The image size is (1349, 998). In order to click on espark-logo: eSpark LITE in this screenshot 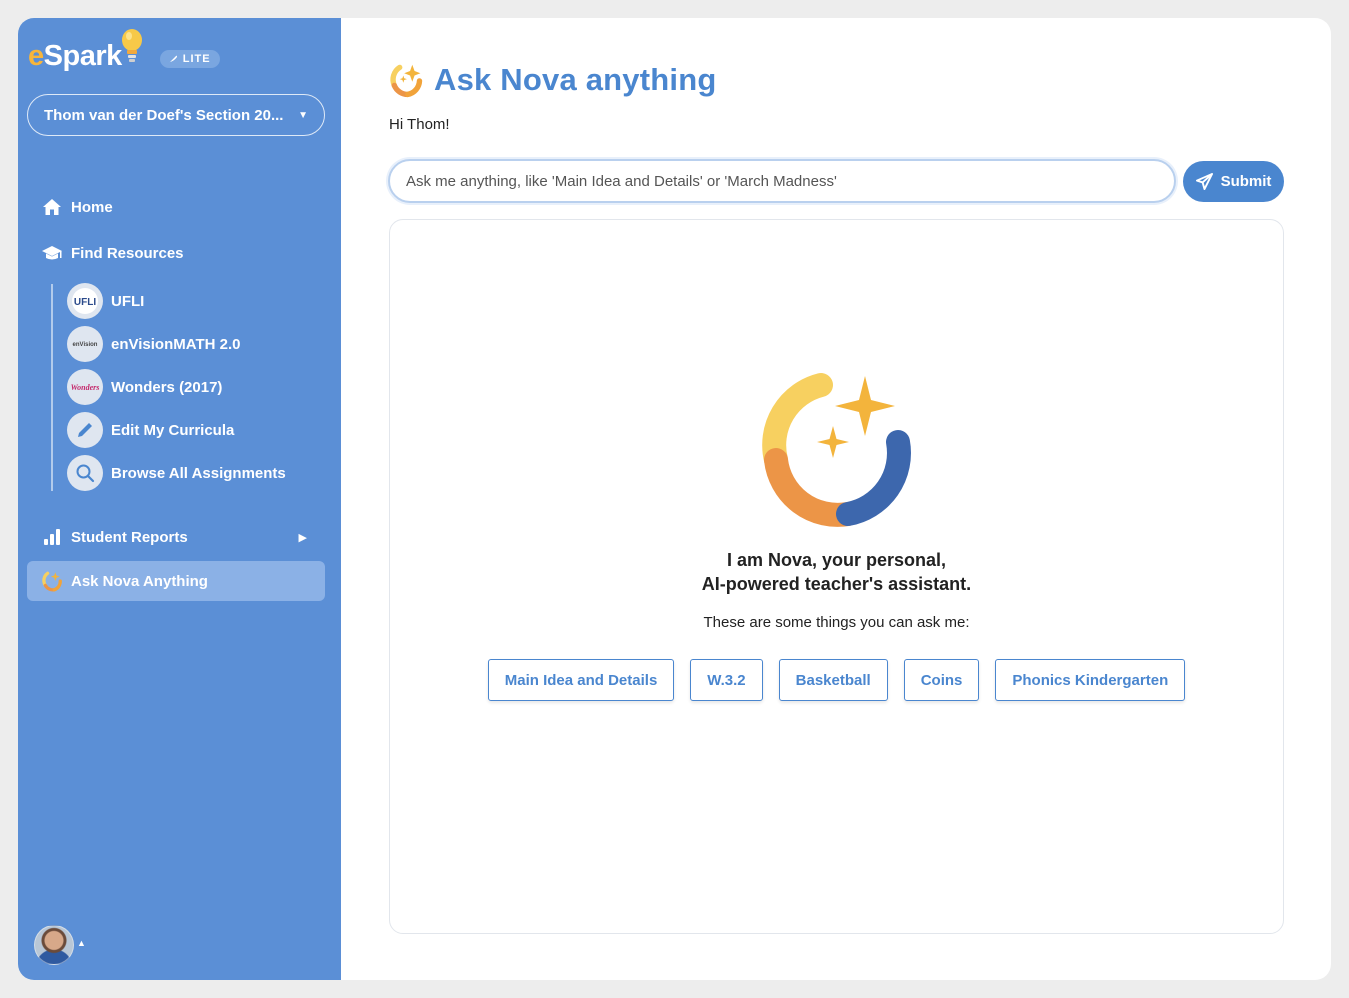, I will do `click(124, 53)`.